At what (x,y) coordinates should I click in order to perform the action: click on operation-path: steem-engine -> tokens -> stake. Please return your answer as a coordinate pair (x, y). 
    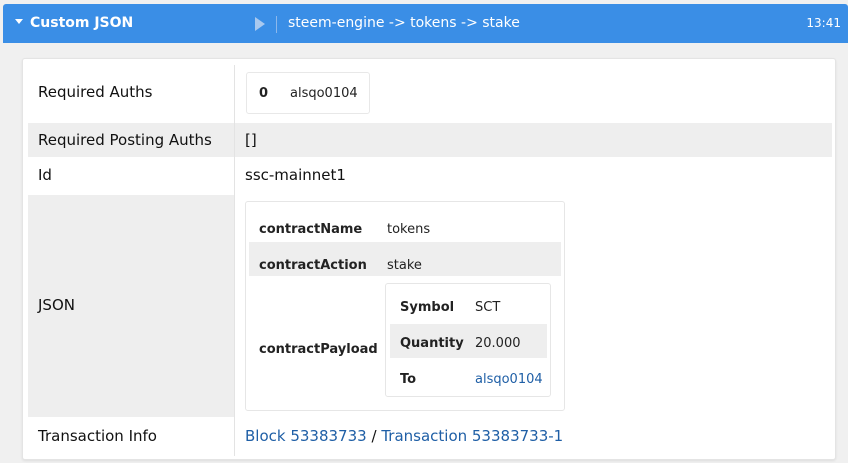
    Looking at the image, I should click on (404, 23).